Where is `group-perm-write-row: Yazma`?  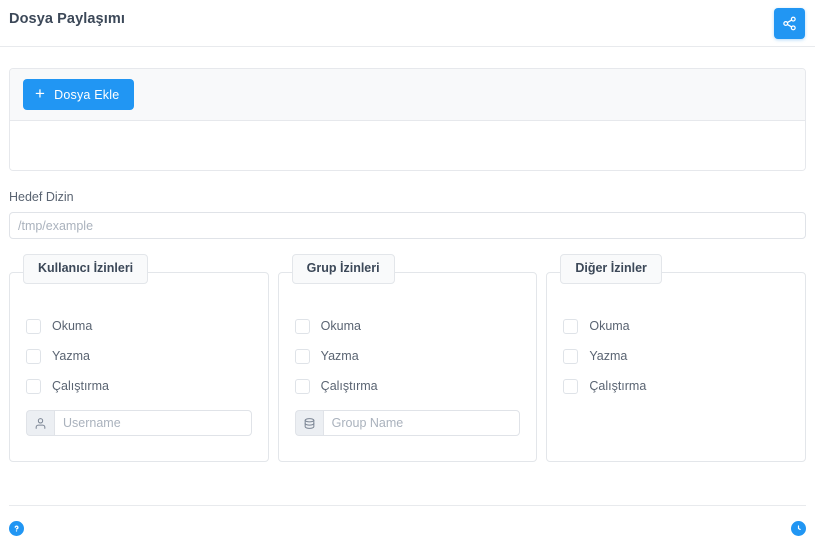
group-perm-write-row: Yazma is located at coordinates (407, 356).